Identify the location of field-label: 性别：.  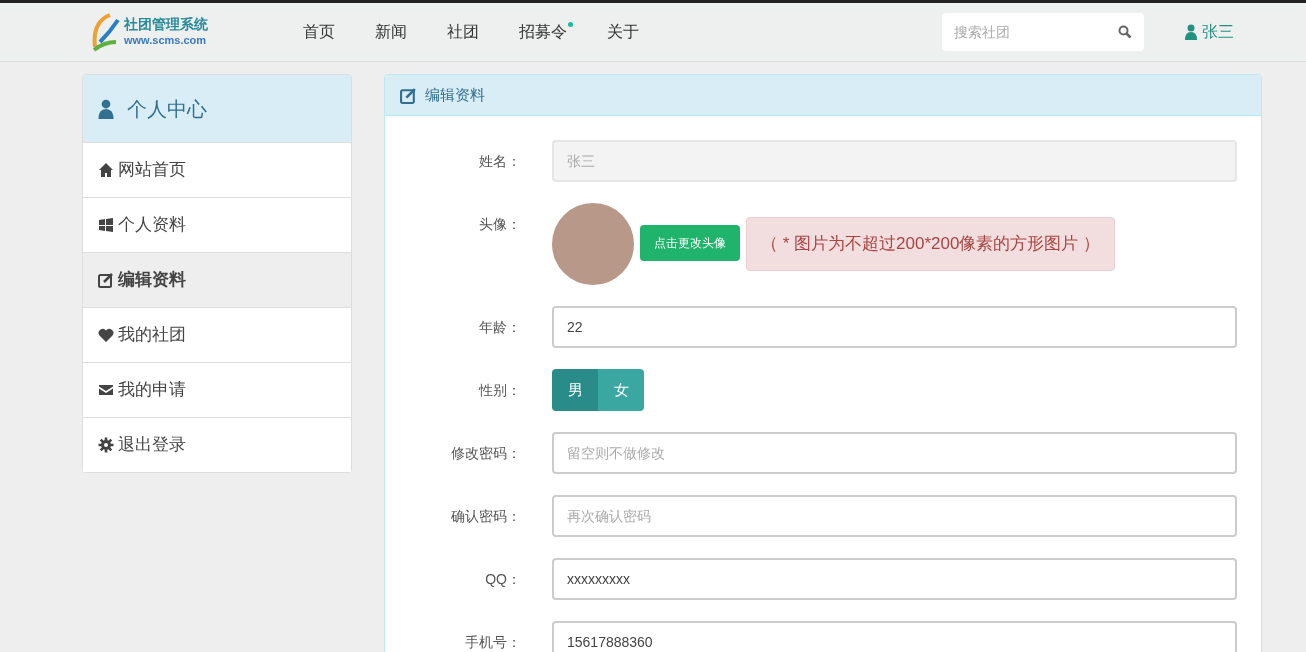
(499, 390).